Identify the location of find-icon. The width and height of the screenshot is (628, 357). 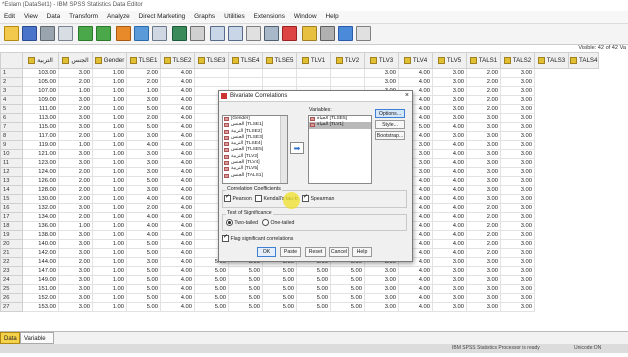
(197, 33).